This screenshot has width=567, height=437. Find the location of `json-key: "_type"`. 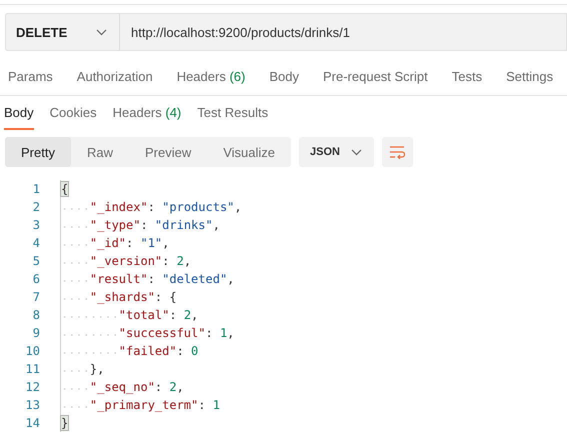

json-key: "_type" is located at coordinates (115, 225).